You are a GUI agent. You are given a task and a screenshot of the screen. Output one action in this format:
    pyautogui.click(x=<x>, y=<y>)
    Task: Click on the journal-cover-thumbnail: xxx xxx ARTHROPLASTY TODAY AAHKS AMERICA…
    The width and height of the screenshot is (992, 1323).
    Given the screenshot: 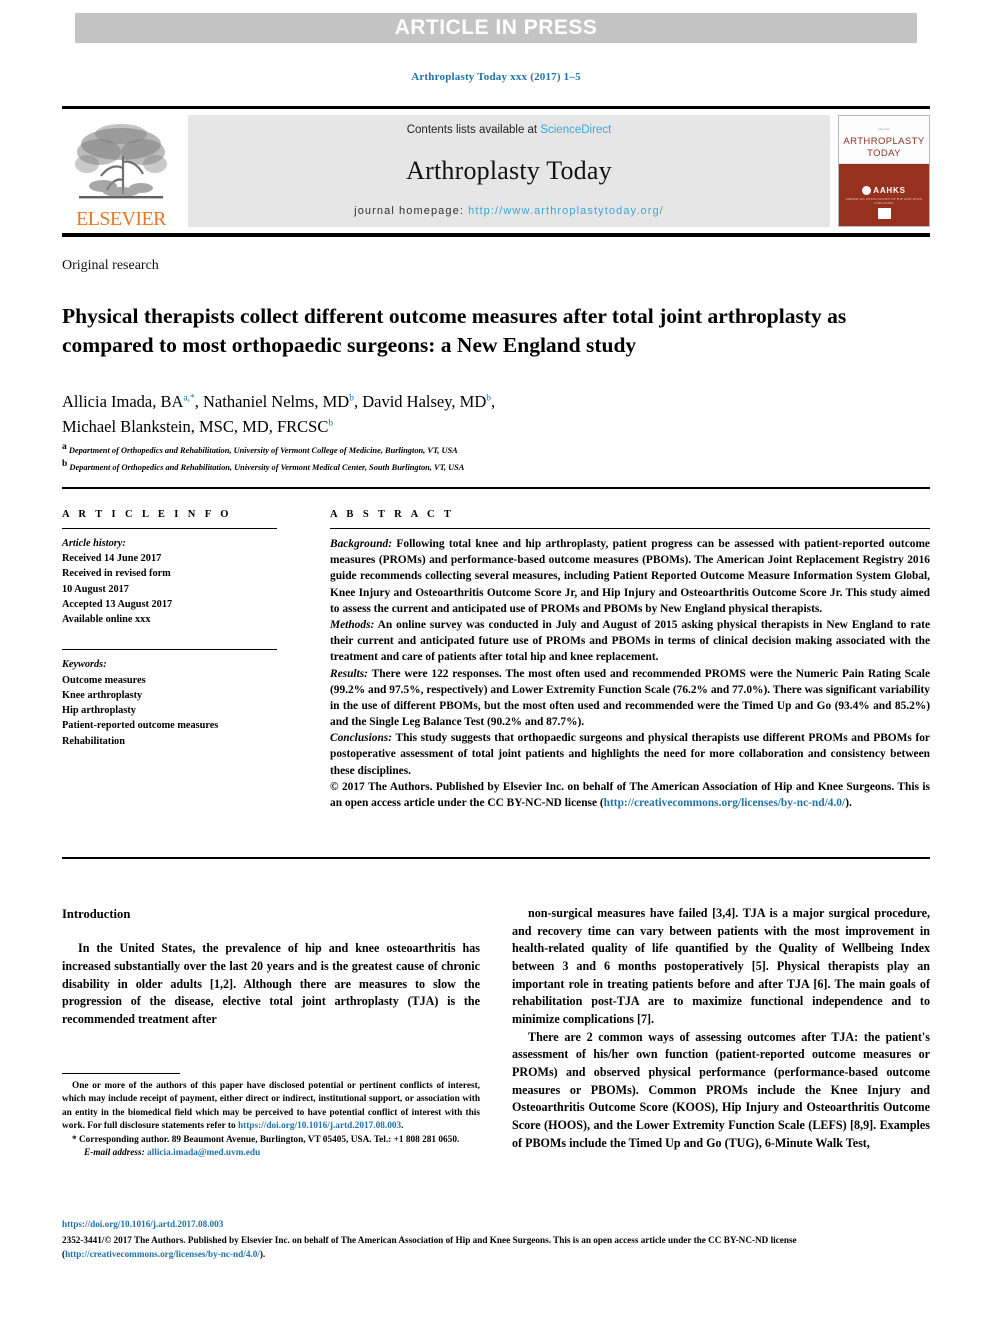 What is the action you would take?
    pyautogui.click(x=884, y=171)
    